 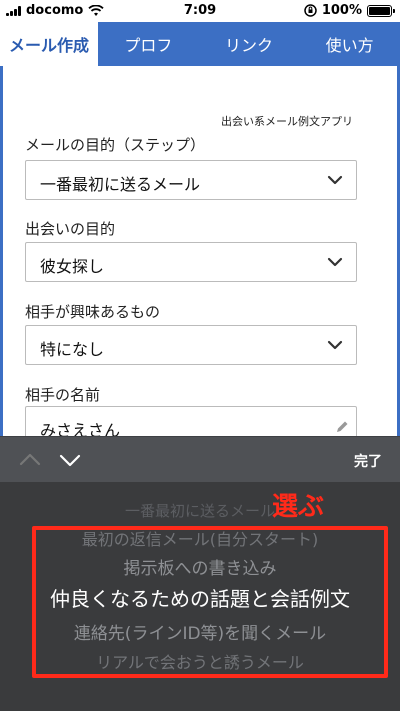 What do you see at coordinates (72, 266) in the screenshot?
I see `meeting-purpose-value: 彼女探し` at bounding box center [72, 266].